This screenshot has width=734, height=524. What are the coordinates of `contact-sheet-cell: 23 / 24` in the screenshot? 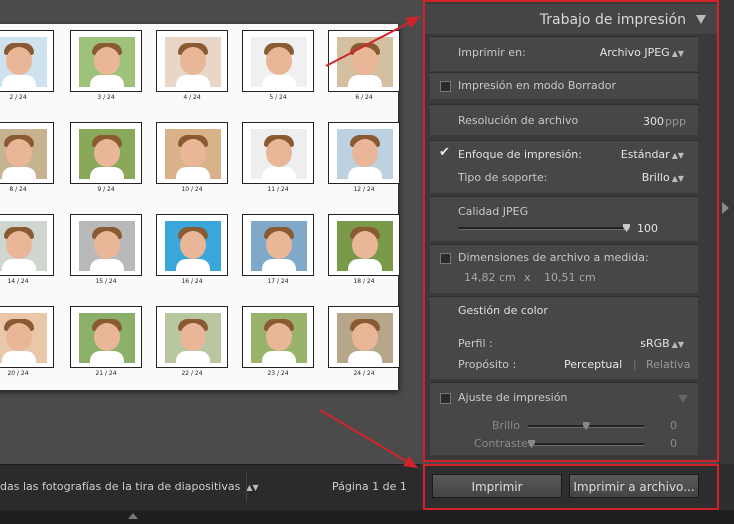 It's located at (278, 346).